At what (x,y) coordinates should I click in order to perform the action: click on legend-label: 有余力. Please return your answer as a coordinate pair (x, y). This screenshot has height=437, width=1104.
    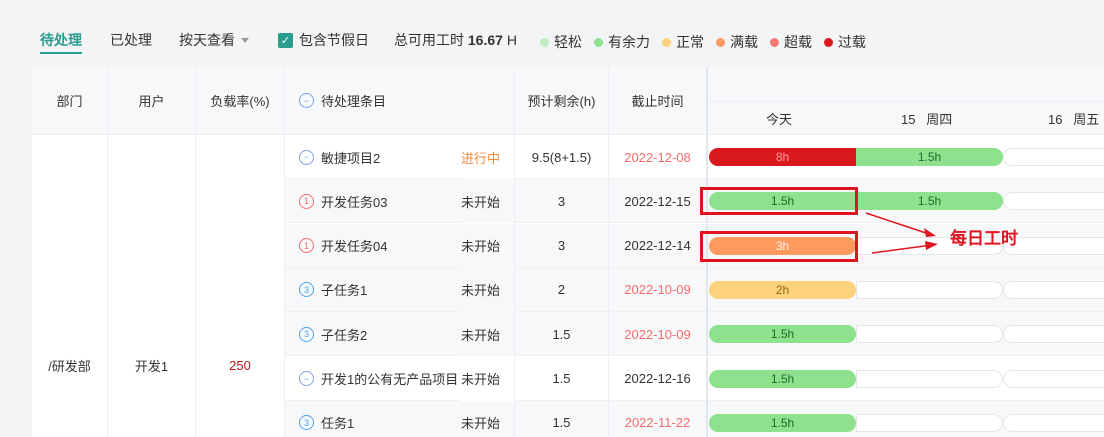
    Looking at the image, I should click on (629, 42).